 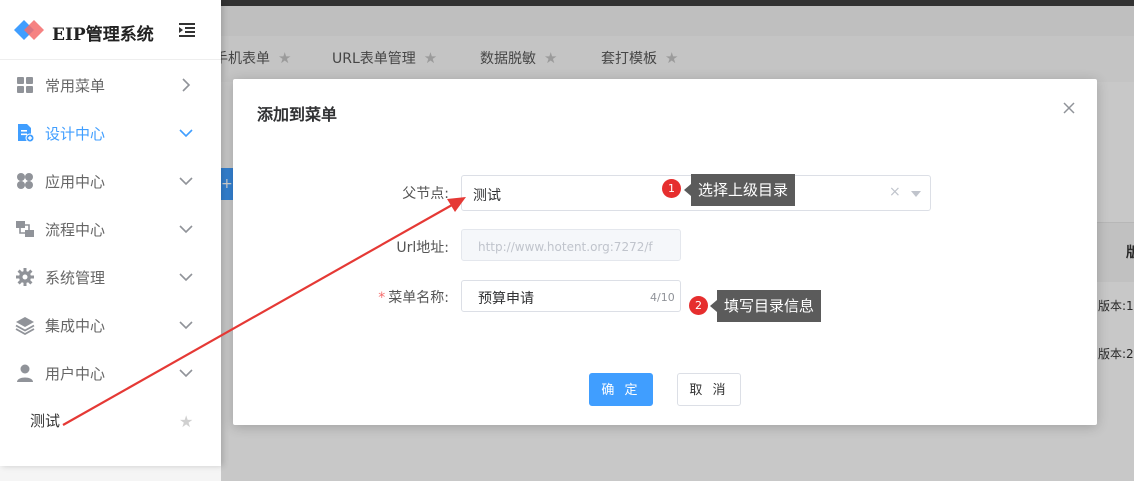 What do you see at coordinates (698, 305) in the screenshot?
I see `annotation-badge-2: 2` at bounding box center [698, 305].